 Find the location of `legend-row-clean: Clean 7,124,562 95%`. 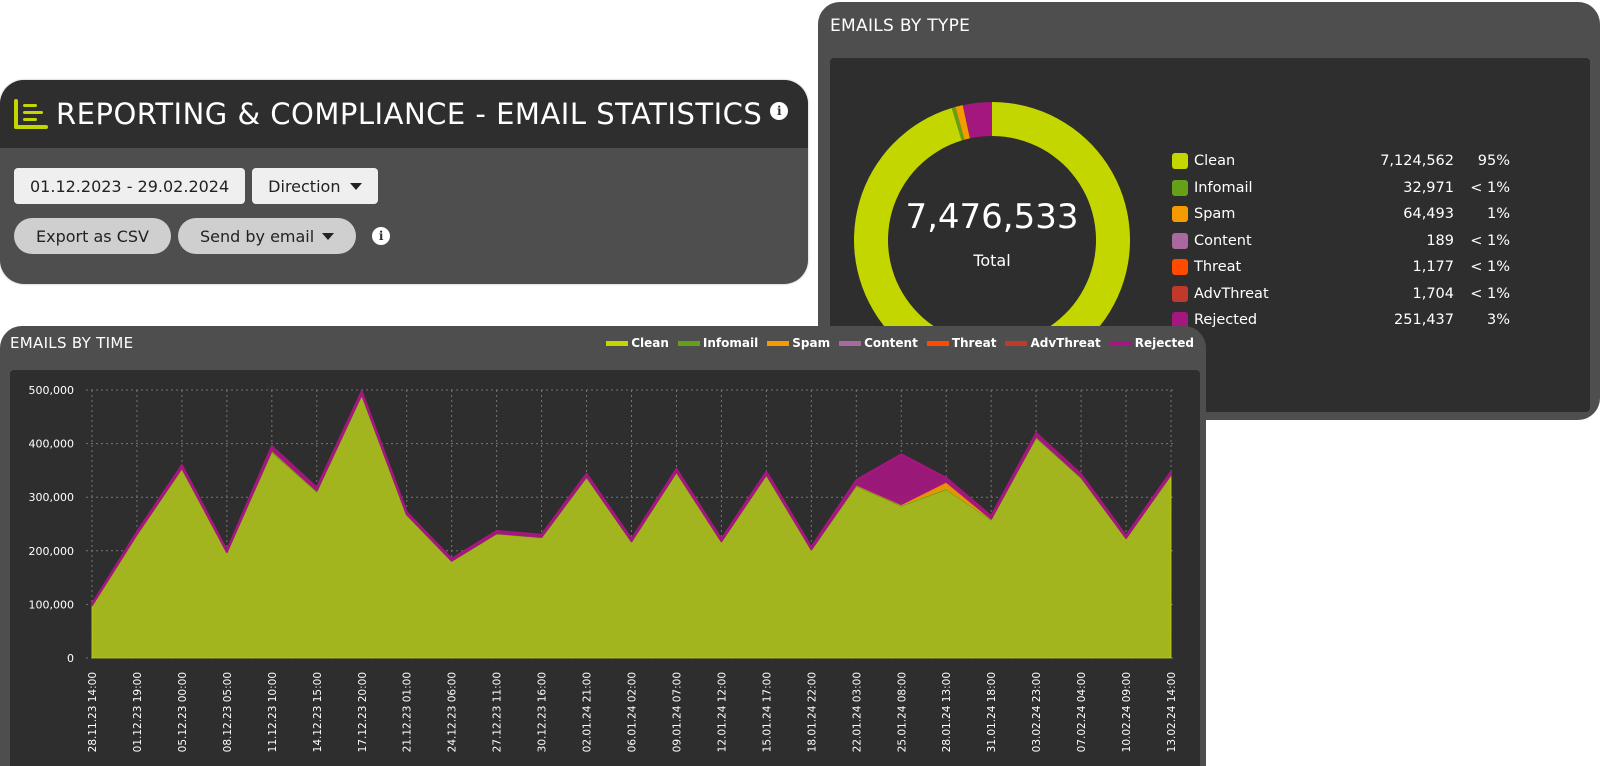

legend-row-clean: Clean 7,124,562 95% is located at coordinates (1342, 161).